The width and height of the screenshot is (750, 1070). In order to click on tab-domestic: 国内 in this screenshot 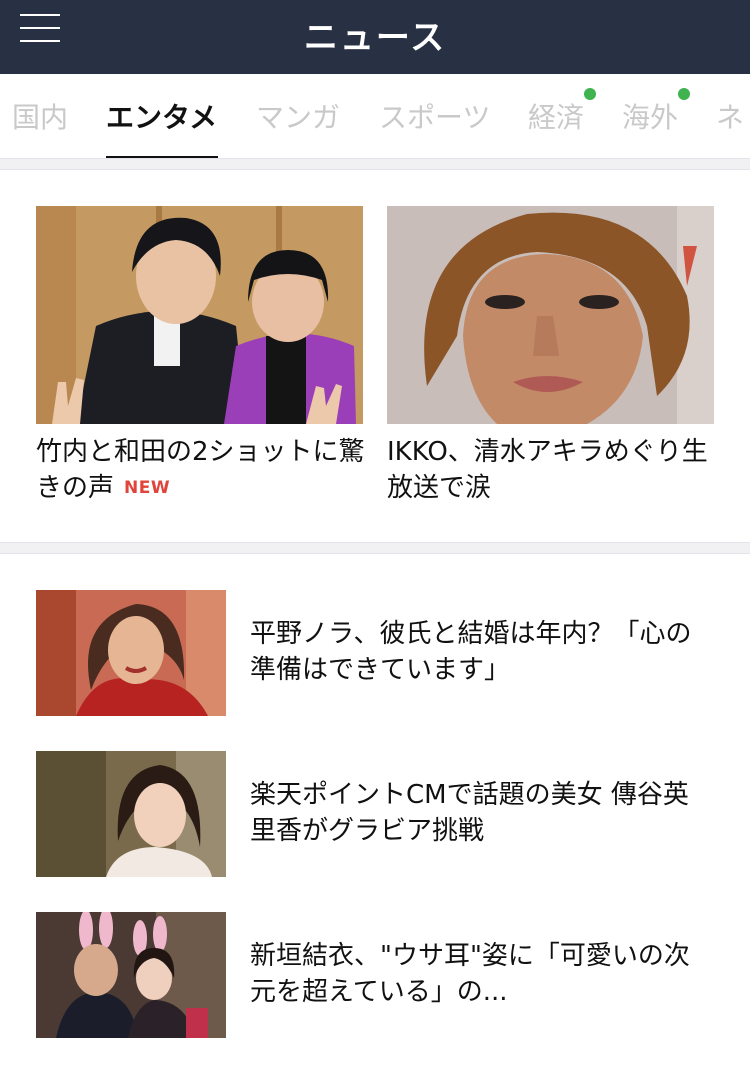, I will do `click(40, 116)`.